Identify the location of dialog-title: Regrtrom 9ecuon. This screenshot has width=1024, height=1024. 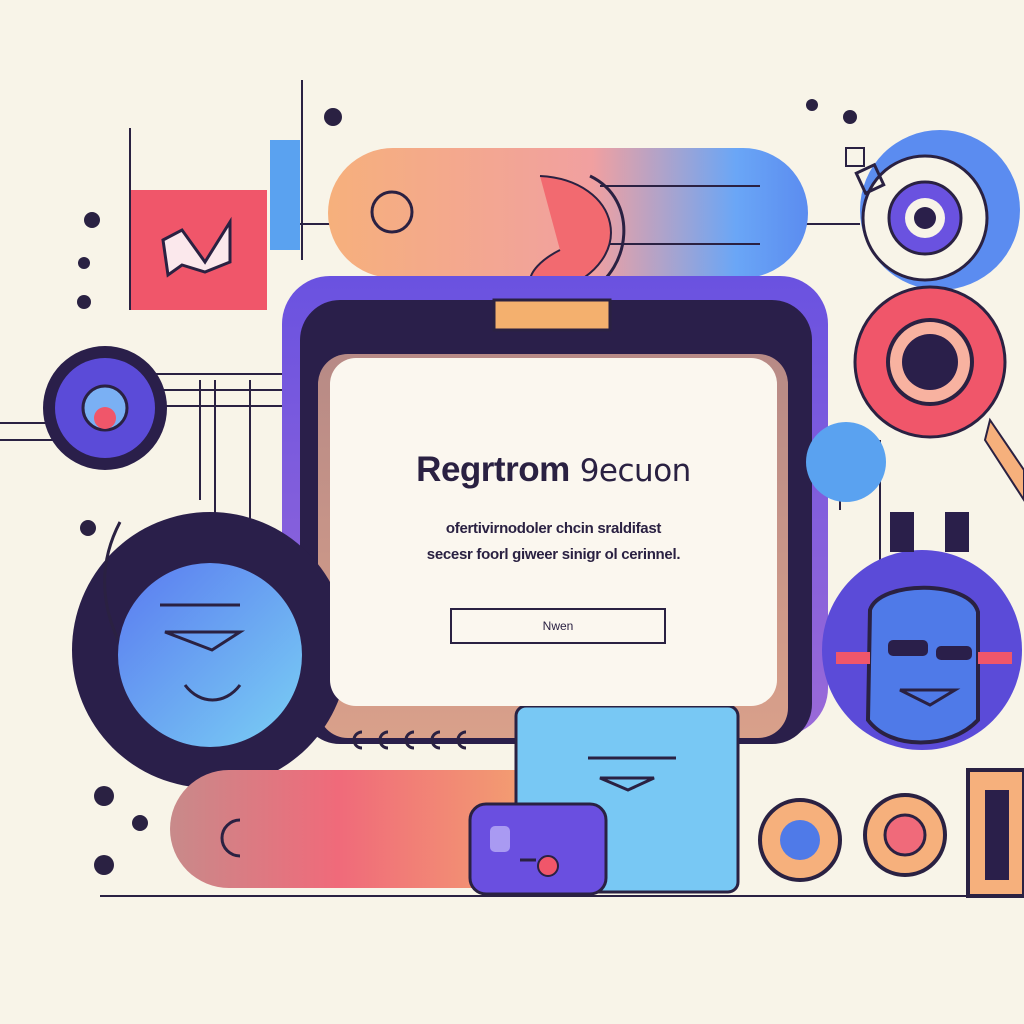
(553, 470).